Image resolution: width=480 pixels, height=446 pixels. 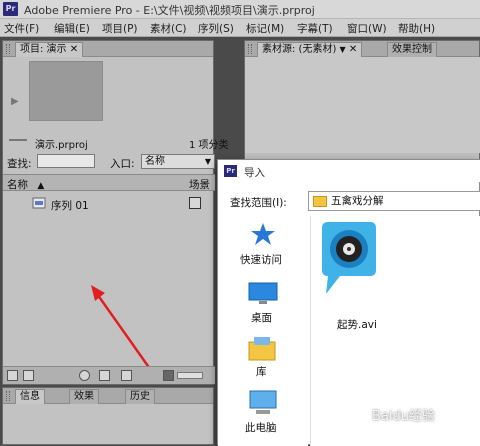 I want to click on info-tab-strip: 信息 效果 历史, so click(x=108, y=396).